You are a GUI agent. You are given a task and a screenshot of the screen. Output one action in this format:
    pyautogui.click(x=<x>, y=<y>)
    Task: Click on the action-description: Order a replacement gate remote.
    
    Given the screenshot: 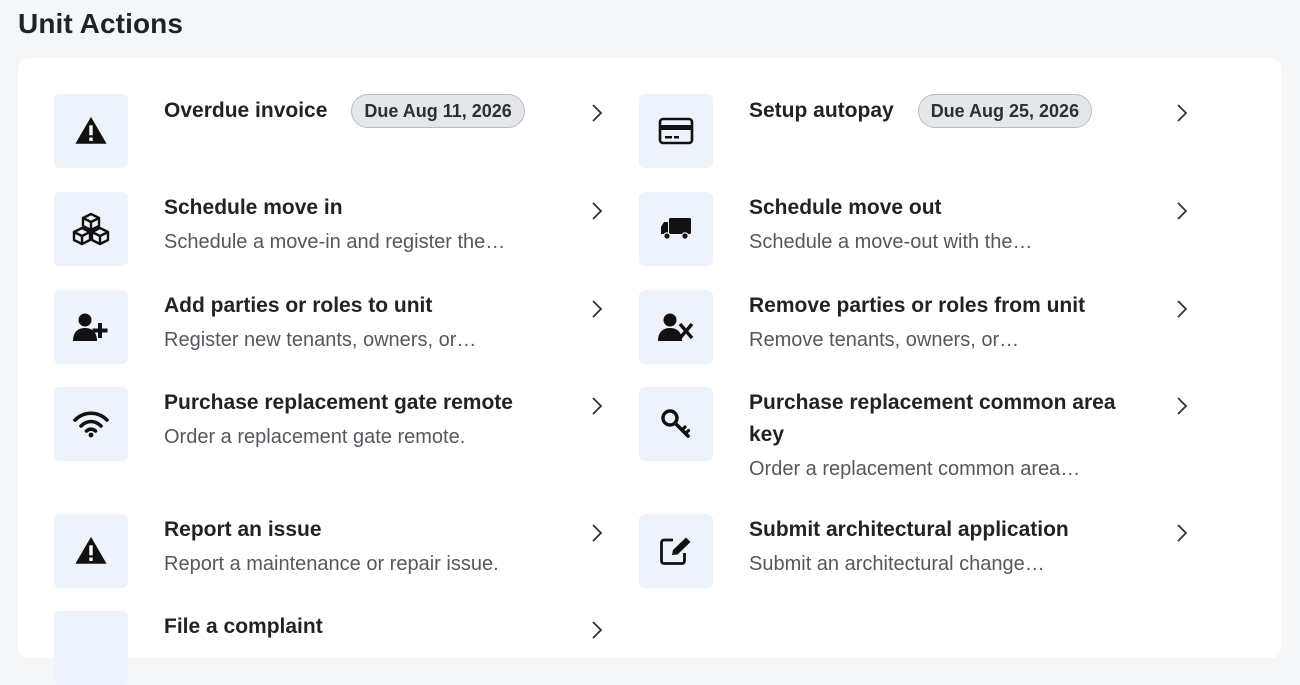 What is the action you would take?
    pyautogui.click(x=315, y=437)
    